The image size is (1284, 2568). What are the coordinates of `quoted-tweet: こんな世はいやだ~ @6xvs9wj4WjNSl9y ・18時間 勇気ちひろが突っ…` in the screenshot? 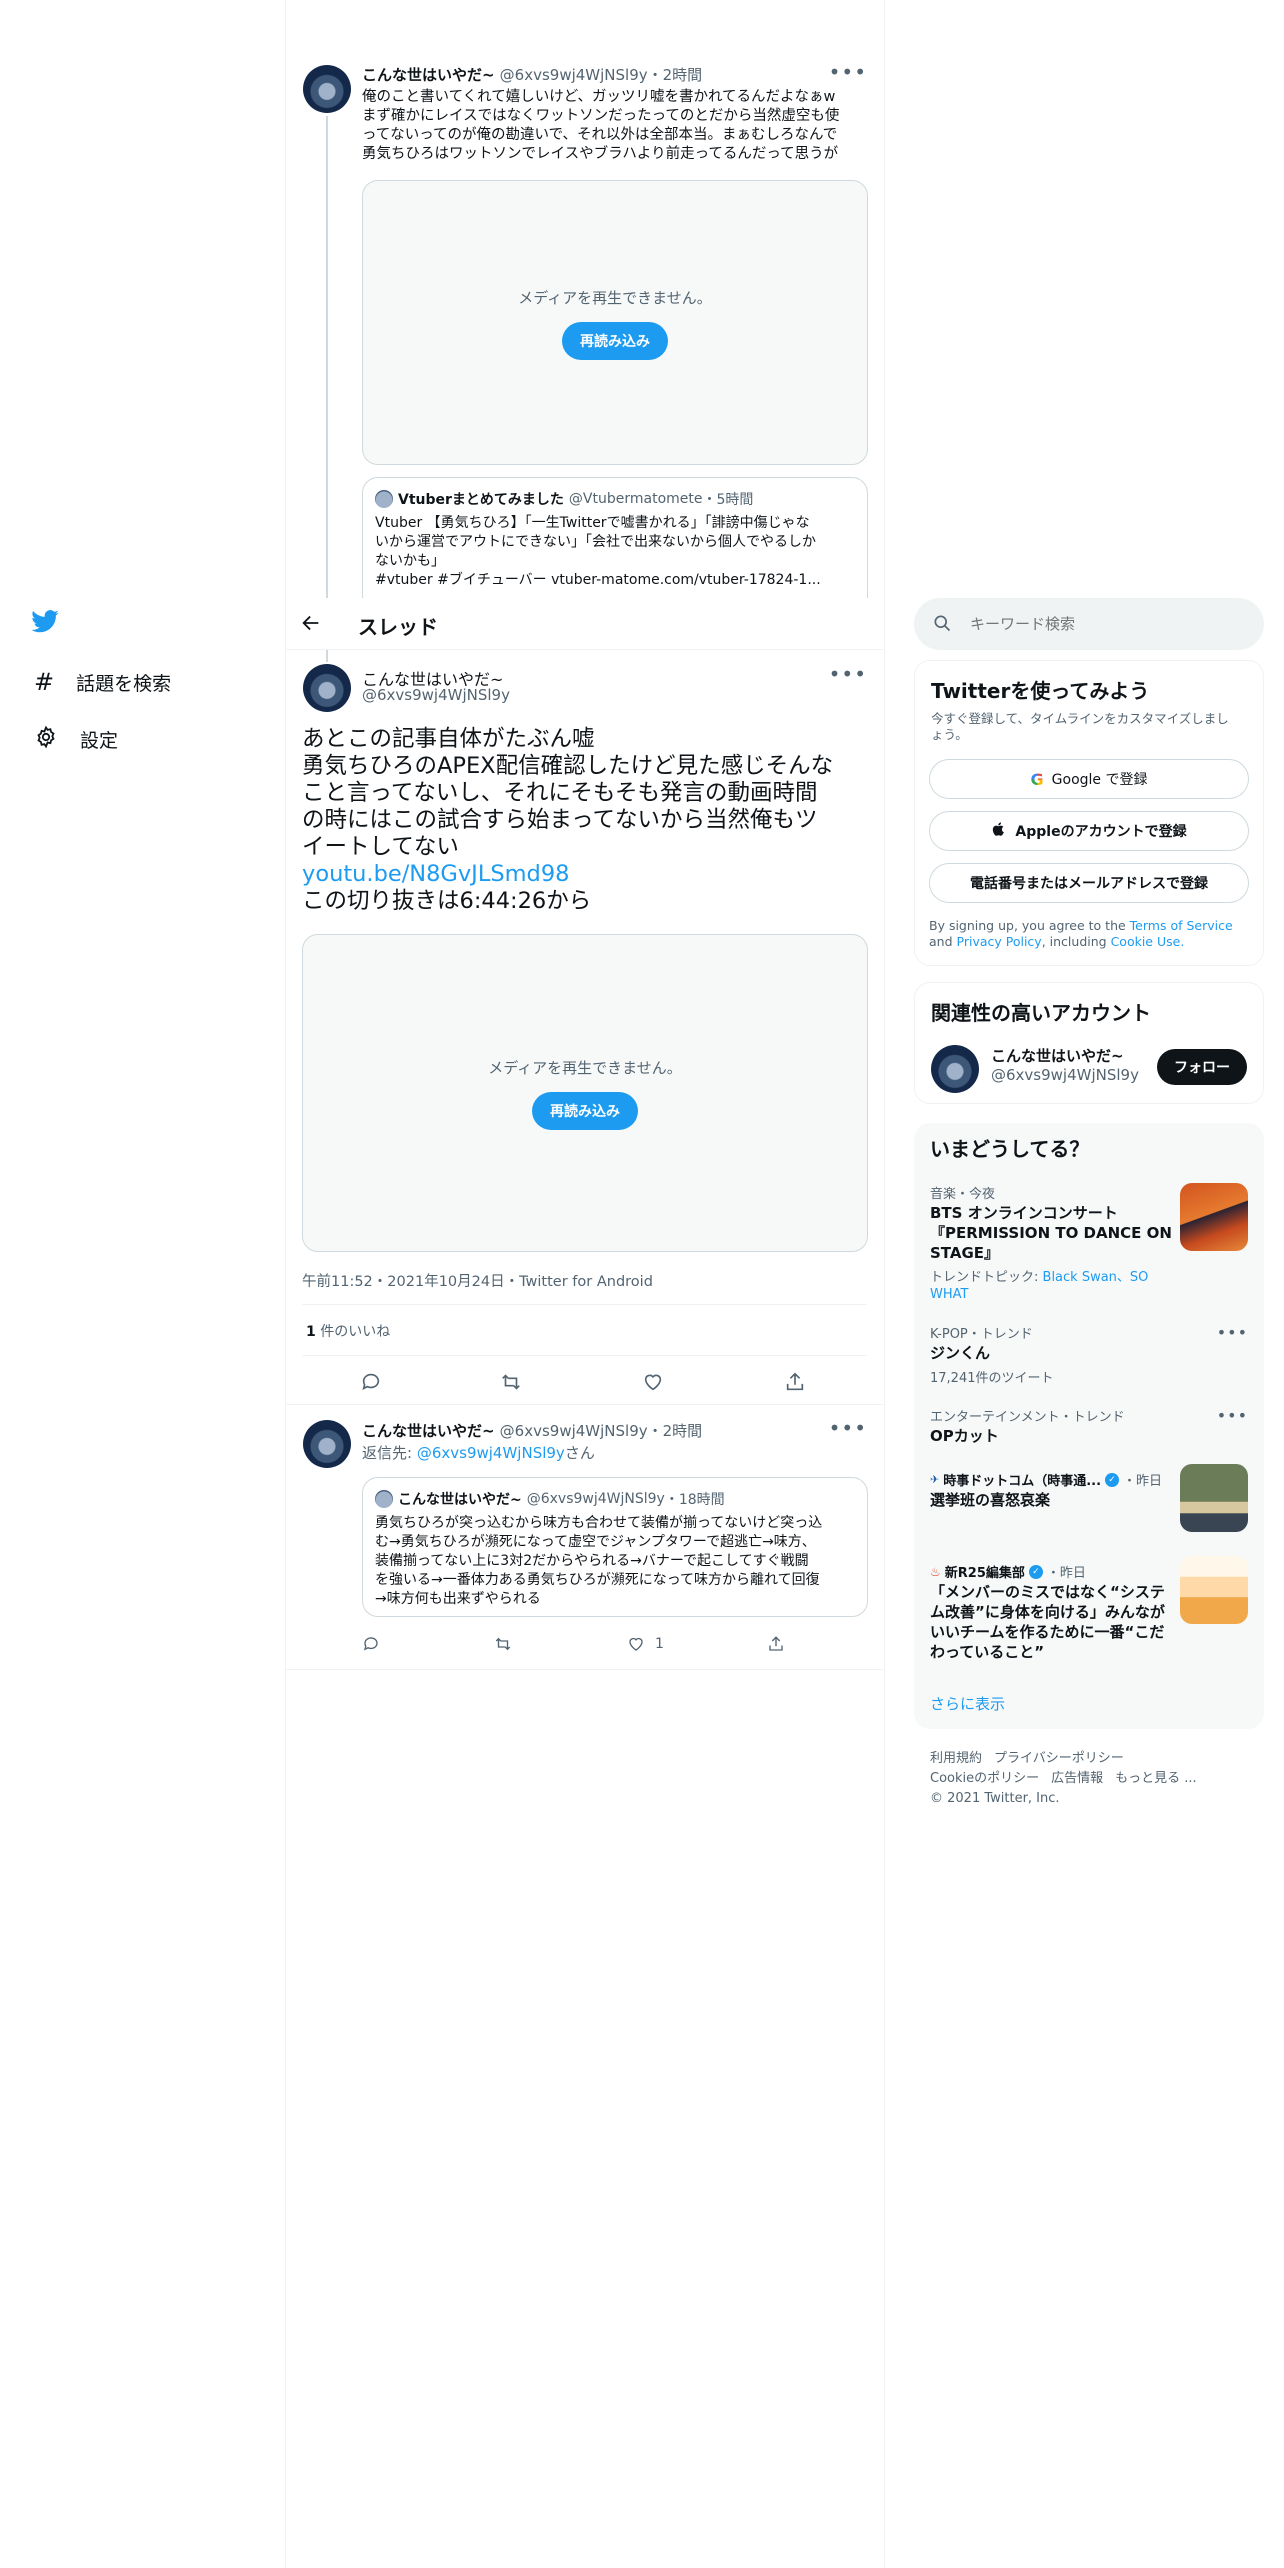 It's located at (615, 1547).